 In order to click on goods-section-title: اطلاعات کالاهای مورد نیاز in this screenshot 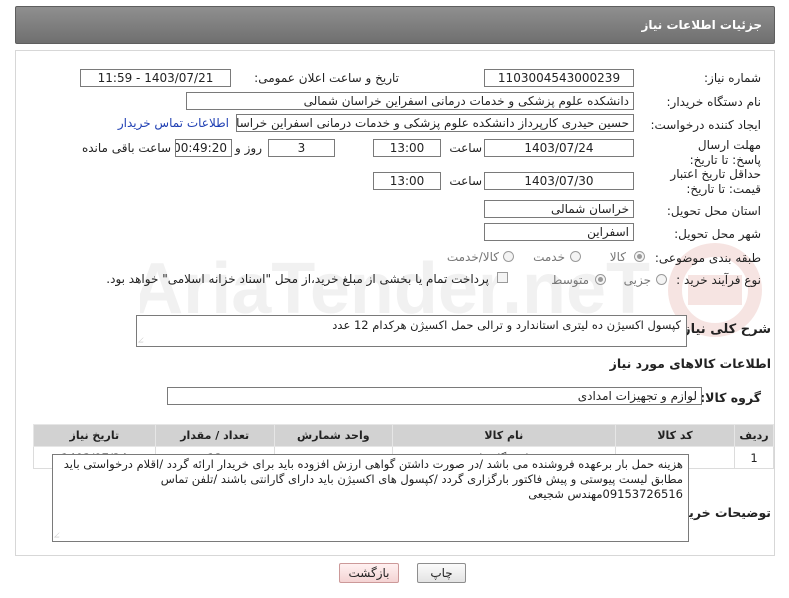, I will do `click(690, 363)`.